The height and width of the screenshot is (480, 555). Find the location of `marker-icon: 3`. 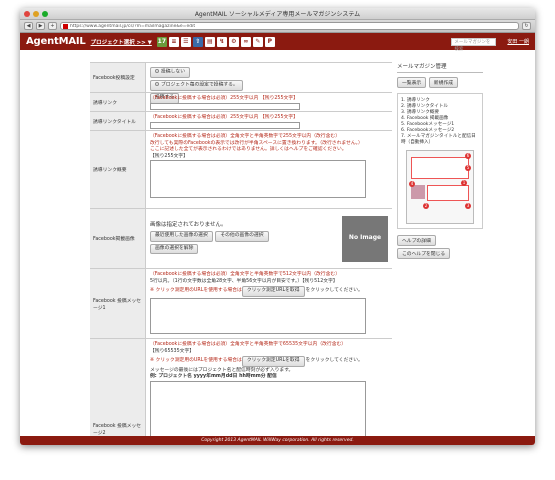

marker-icon: 3 is located at coordinates (468, 206).